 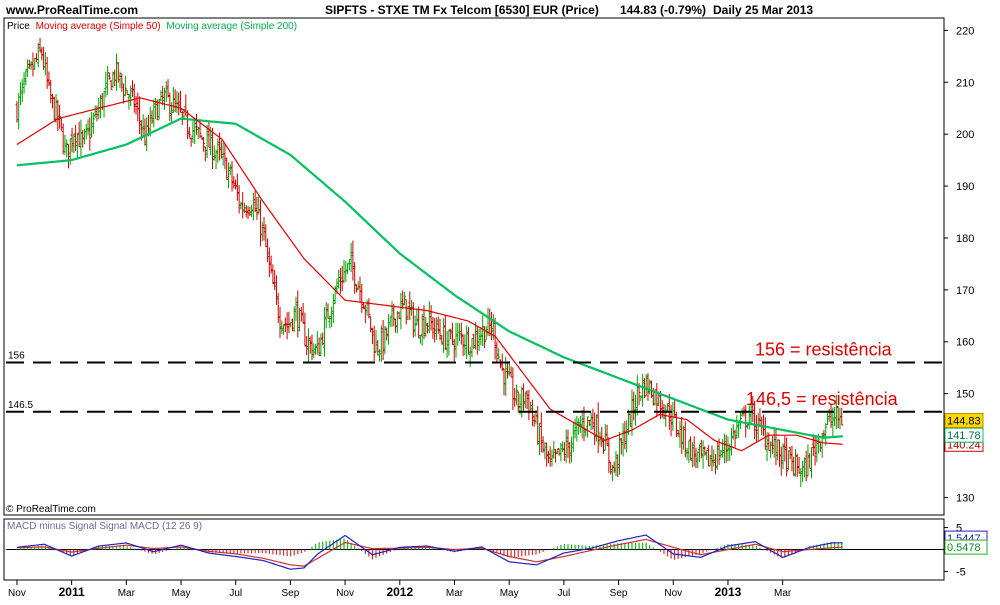 I want to click on y-tick-label: 160, so click(x=965, y=343).